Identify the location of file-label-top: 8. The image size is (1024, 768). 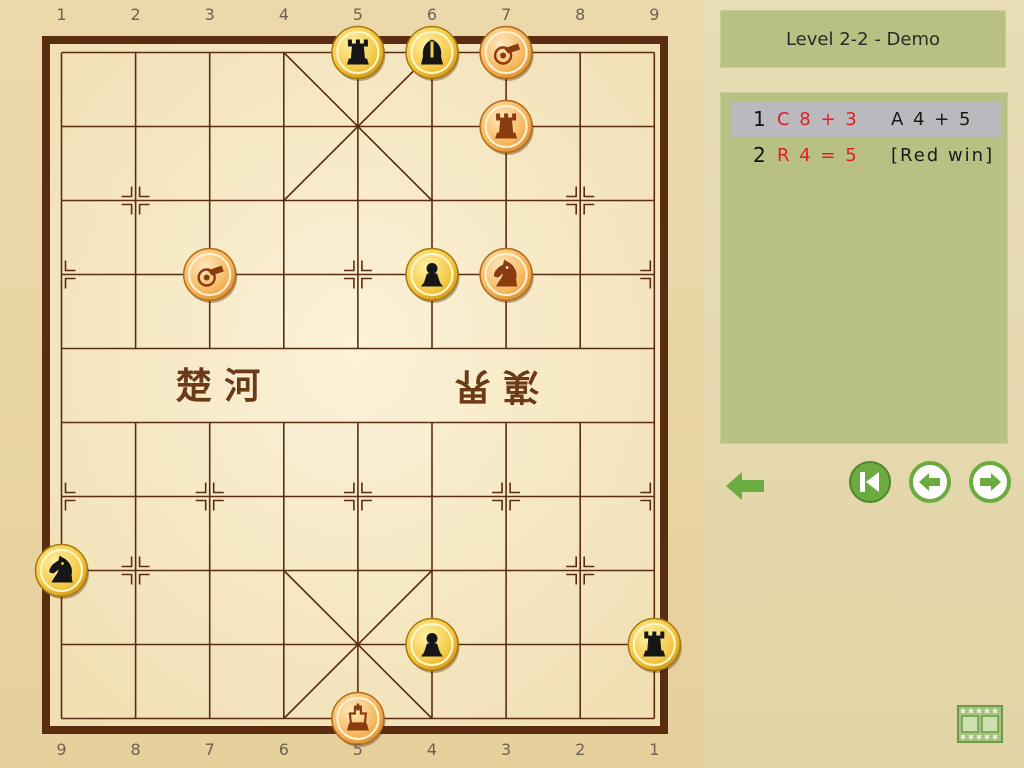
(580, 14).